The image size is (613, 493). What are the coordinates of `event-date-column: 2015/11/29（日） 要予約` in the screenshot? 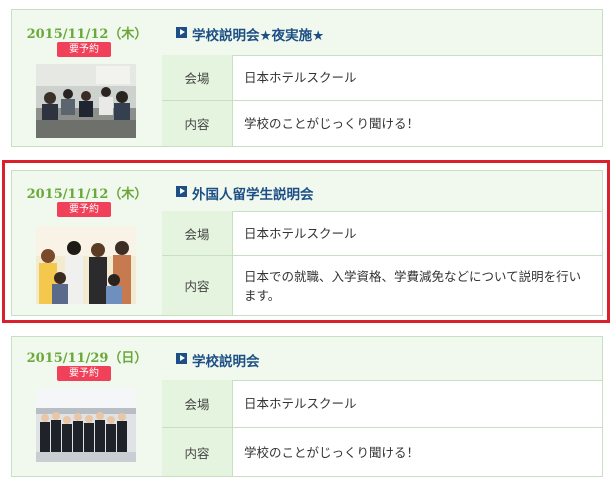 It's located at (87, 406).